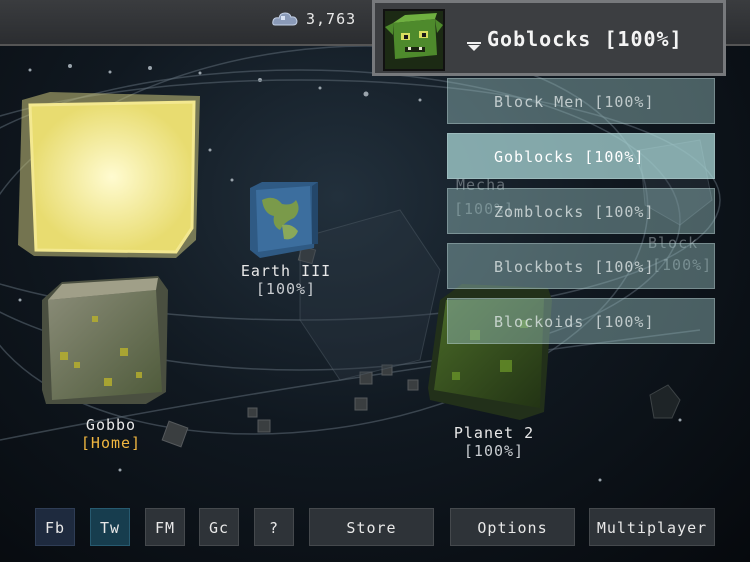 This screenshot has height=562, width=750. I want to click on cloud-credits-icon, so click(285, 19).